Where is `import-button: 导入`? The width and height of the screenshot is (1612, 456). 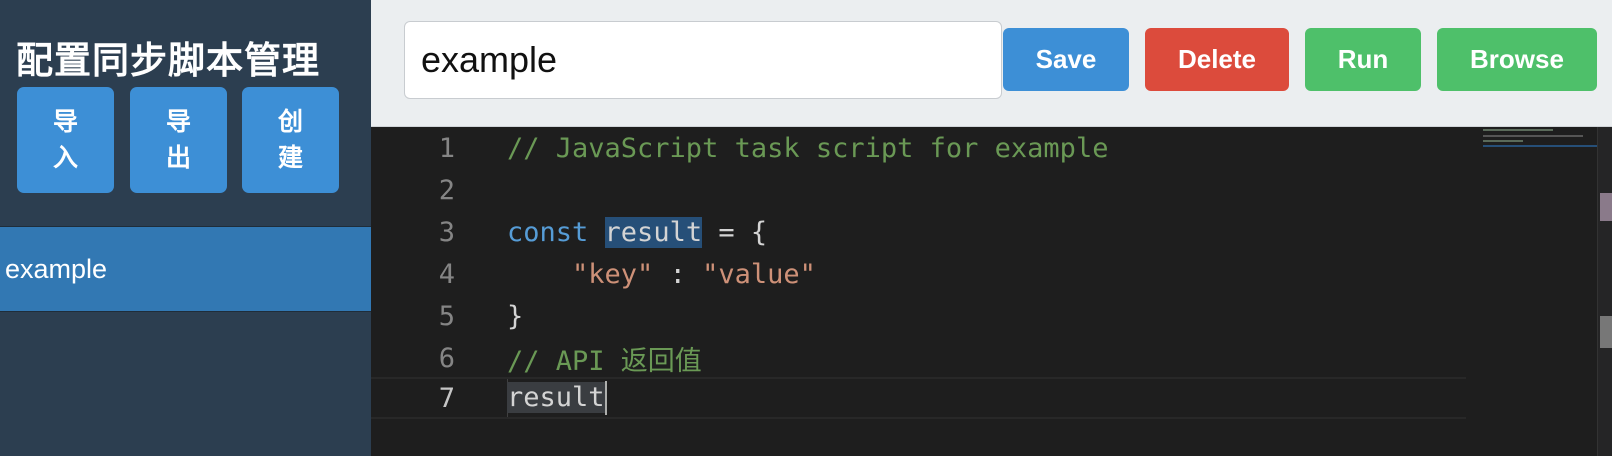 import-button: 导入 is located at coordinates (65, 140).